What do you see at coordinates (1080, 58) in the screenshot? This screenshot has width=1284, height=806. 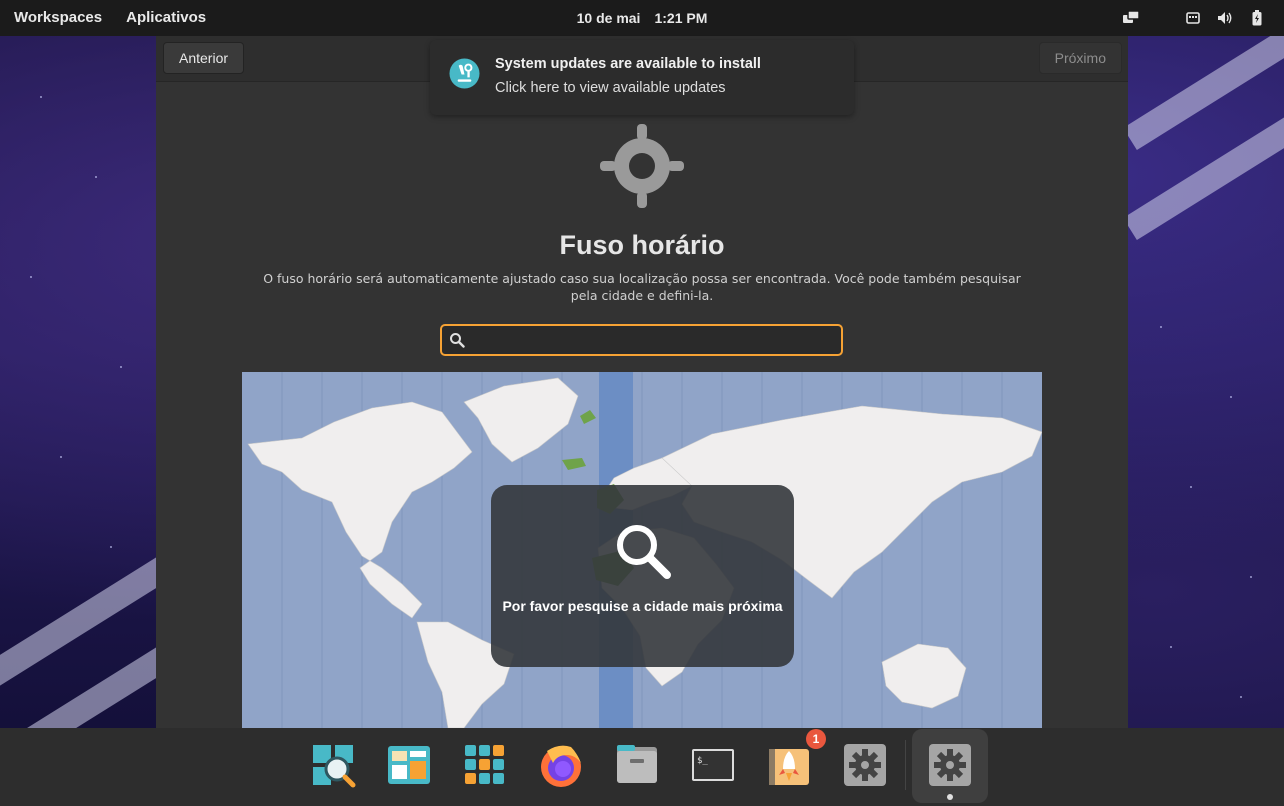 I see `next-button: Próximo` at bounding box center [1080, 58].